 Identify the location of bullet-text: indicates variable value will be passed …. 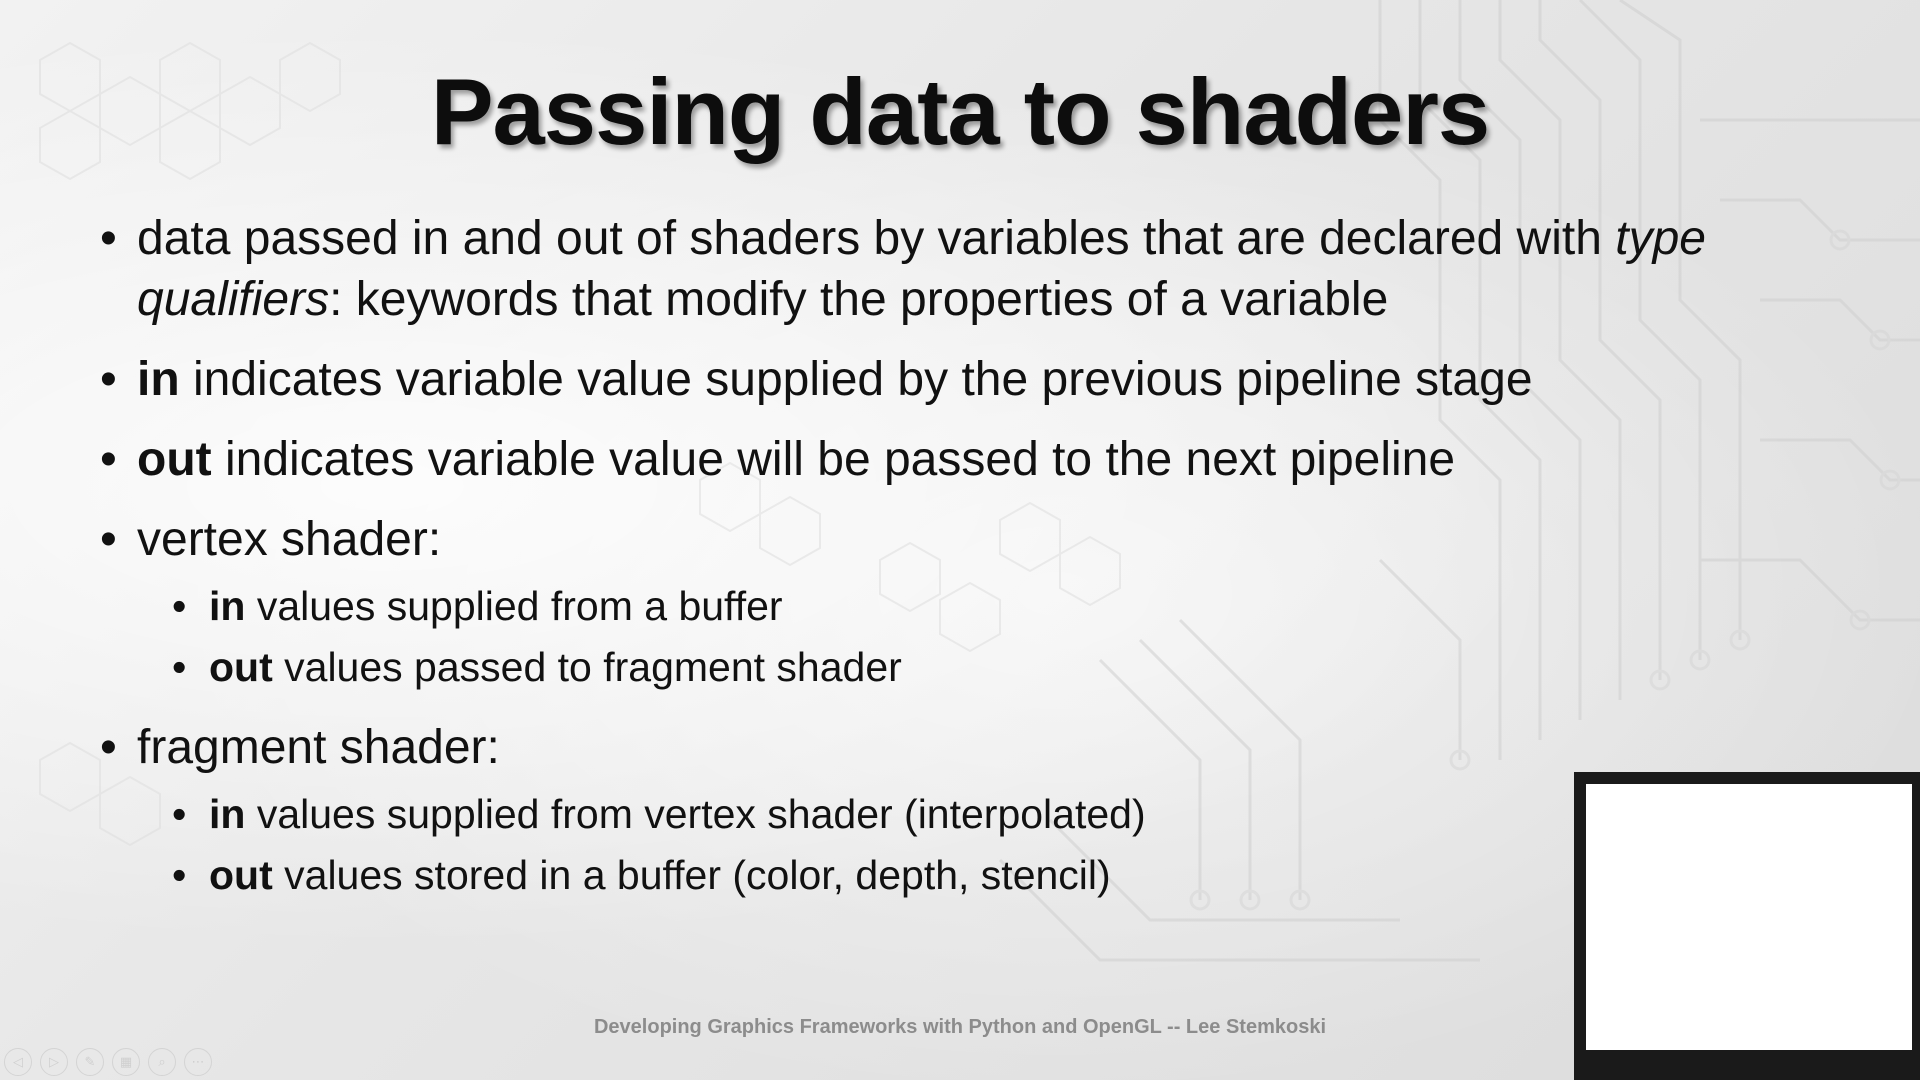
(833, 459).